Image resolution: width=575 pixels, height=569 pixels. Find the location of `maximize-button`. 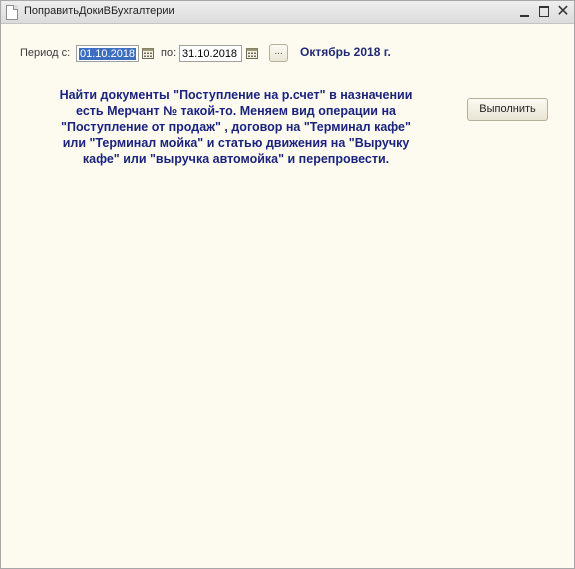

maximize-button is located at coordinates (544, 11).